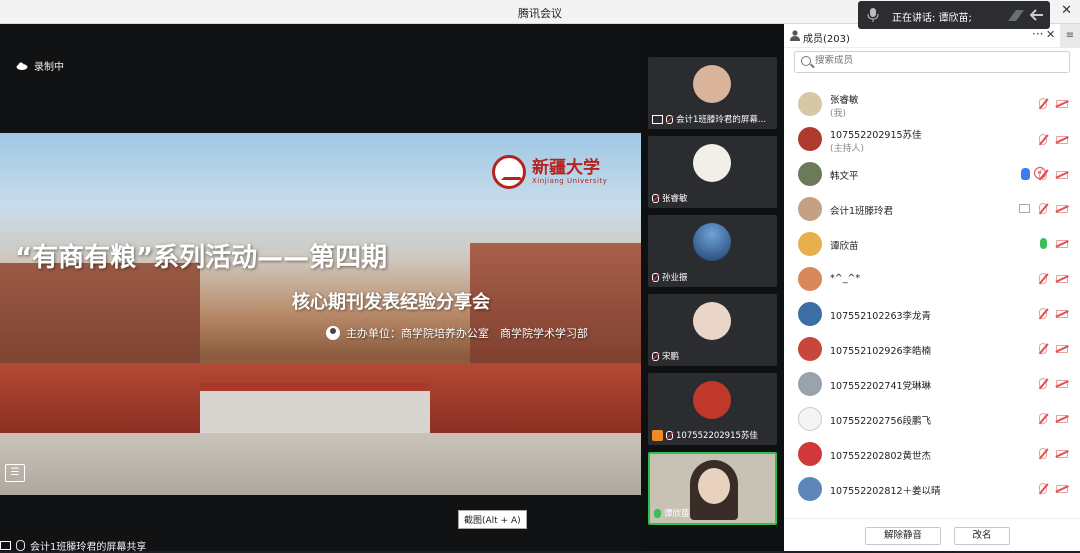  I want to click on video-tile: 107552202915苏佳, so click(712, 409).